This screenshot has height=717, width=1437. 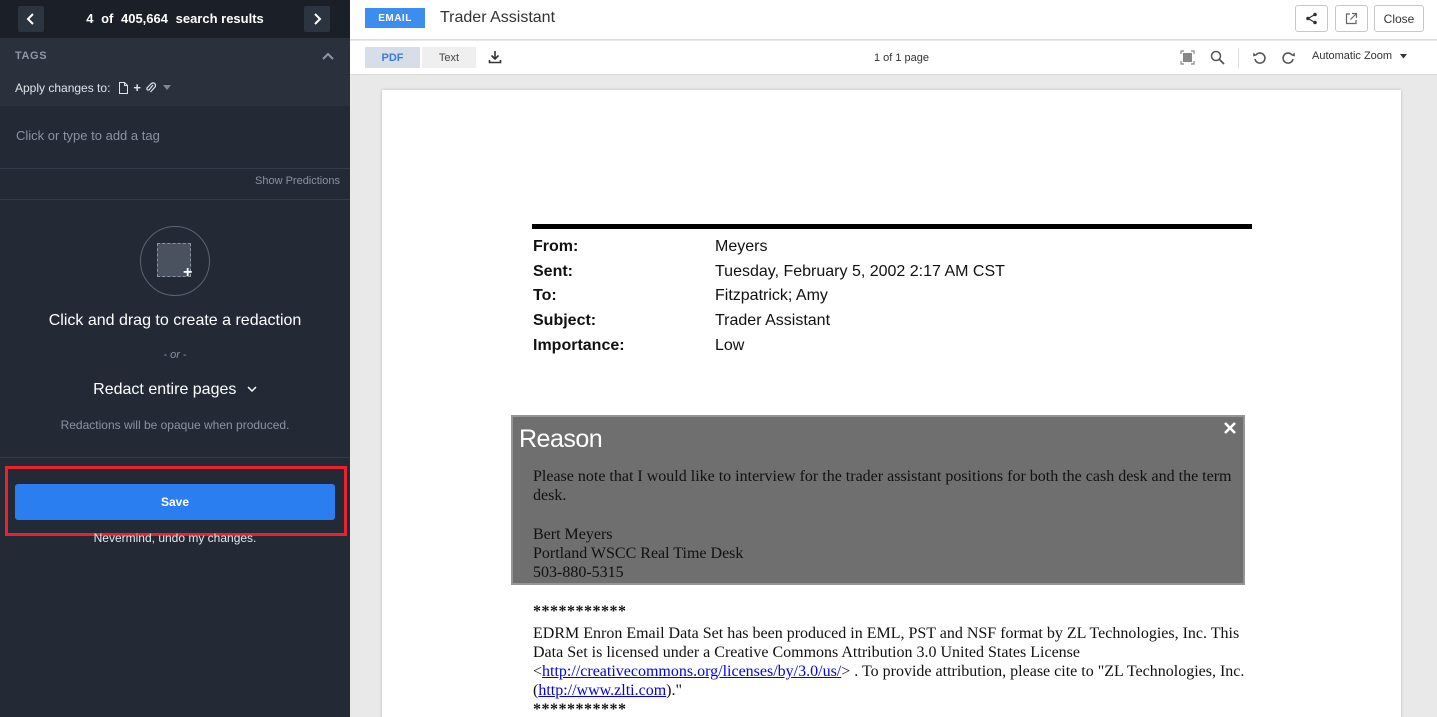 I want to click on rotate-right-icon, so click(x=1288, y=57).